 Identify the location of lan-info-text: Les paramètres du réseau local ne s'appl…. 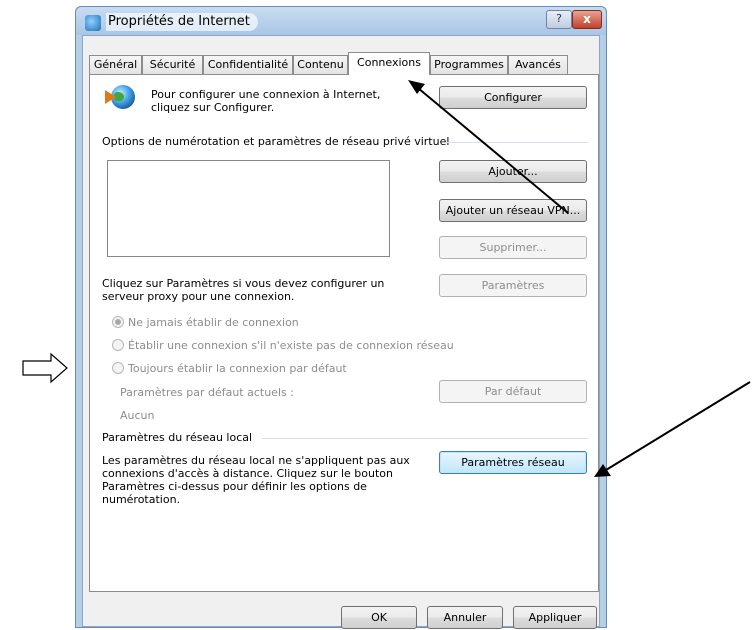
(256, 480).